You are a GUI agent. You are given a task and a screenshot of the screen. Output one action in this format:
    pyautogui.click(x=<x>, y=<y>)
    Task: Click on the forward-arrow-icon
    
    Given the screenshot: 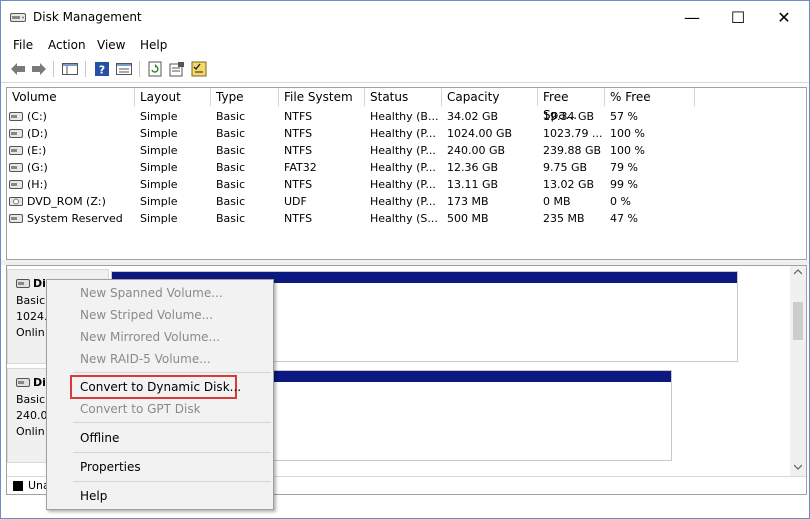 What is the action you would take?
    pyautogui.click(x=39, y=69)
    